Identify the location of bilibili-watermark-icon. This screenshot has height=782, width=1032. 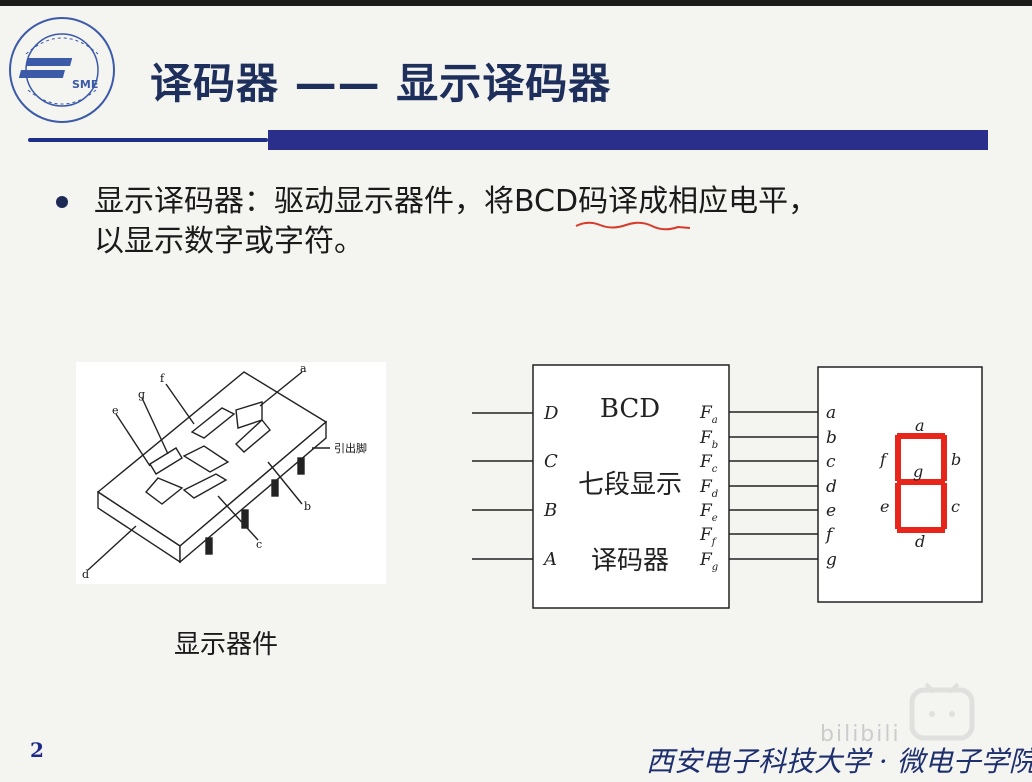
(942, 711).